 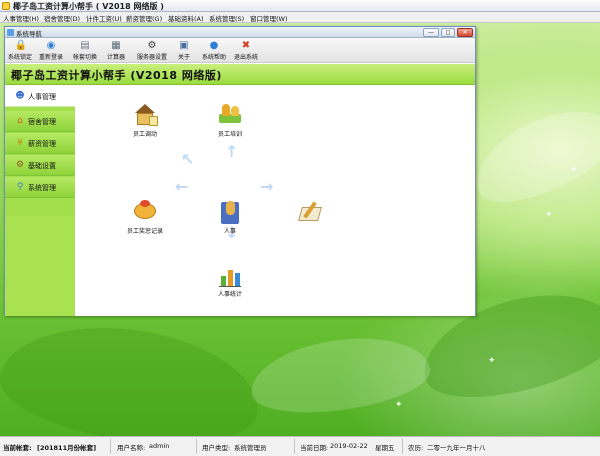 What do you see at coordinates (416, 448) in the screenshot?
I see `lunar-date-label: 农历:` at bounding box center [416, 448].